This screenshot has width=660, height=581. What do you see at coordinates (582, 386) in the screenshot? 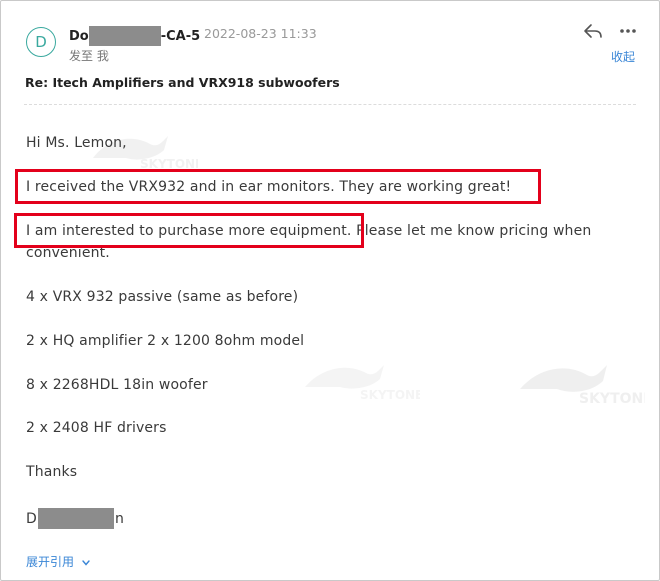
I see `skytone-watermark-right: SKYTONE` at bounding box center [582, 386].